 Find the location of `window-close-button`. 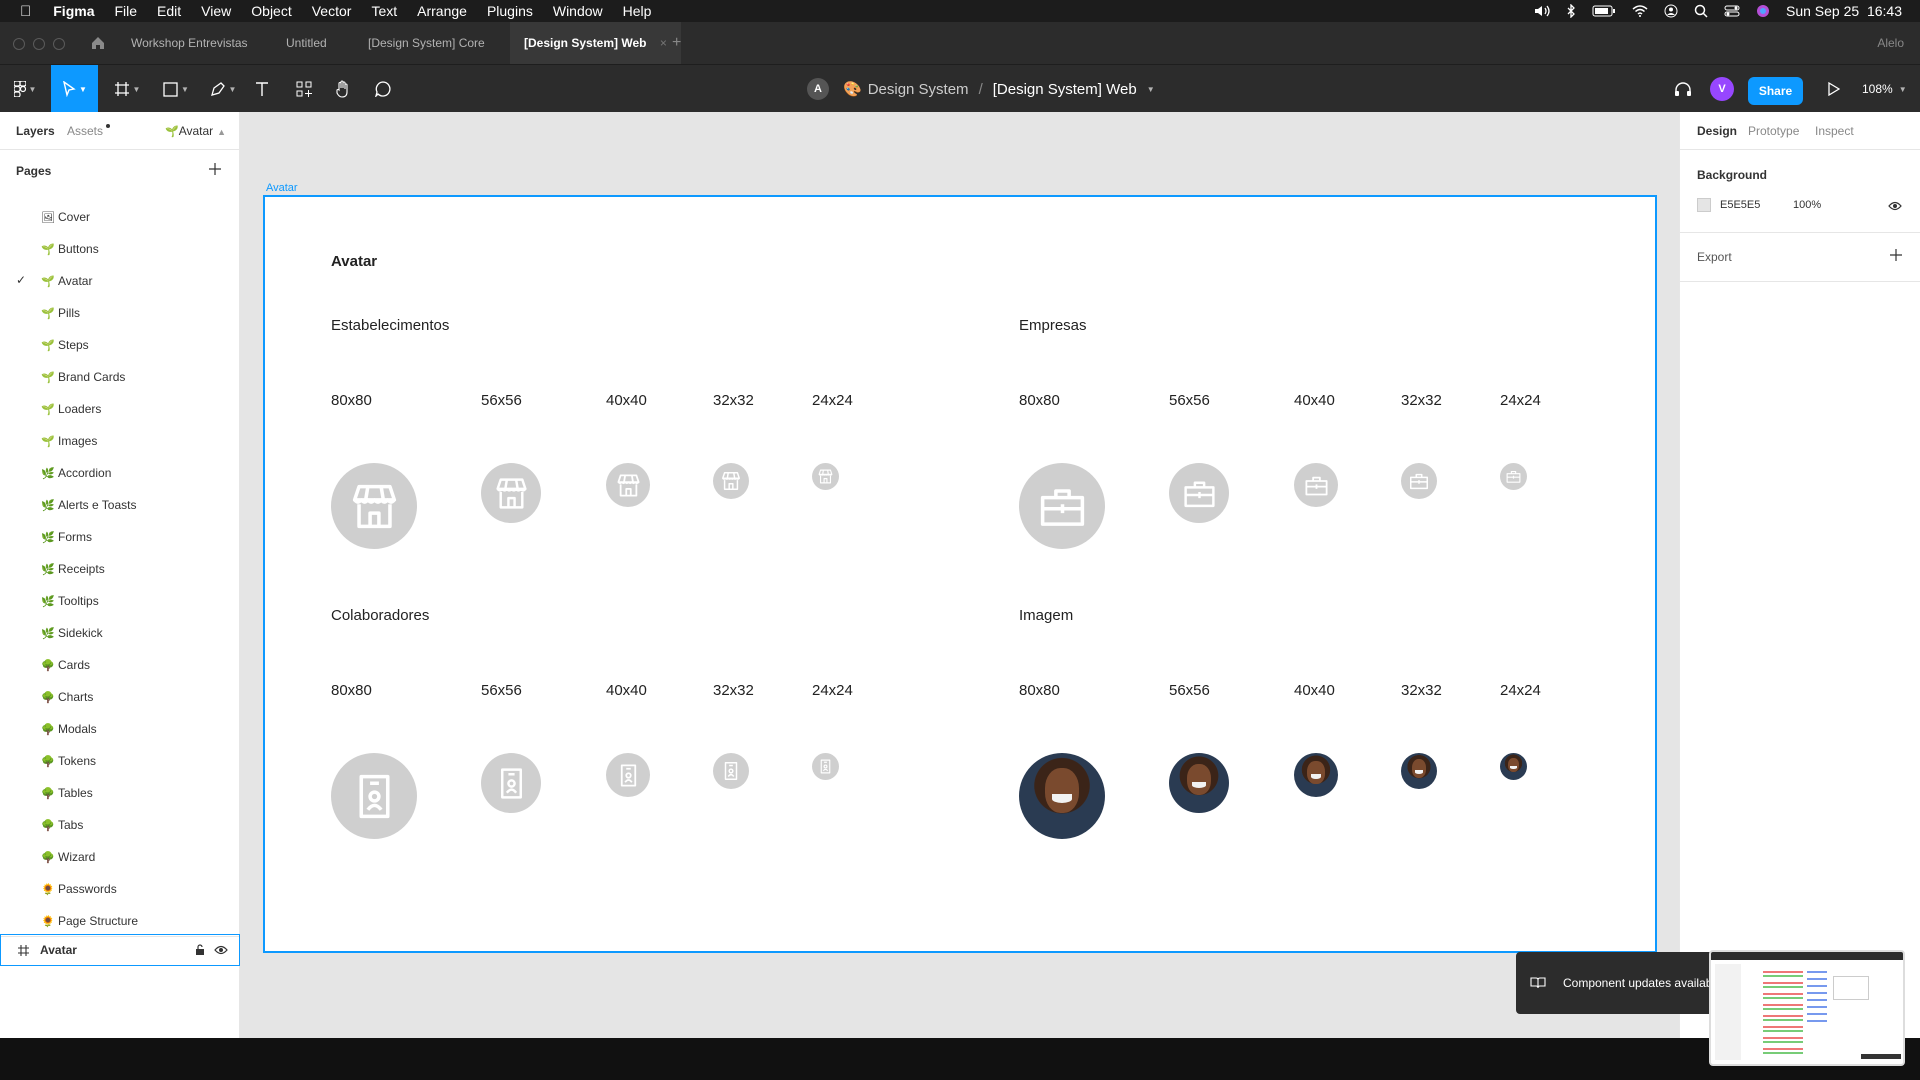

window-close-button is located at coordinates (19, 44).